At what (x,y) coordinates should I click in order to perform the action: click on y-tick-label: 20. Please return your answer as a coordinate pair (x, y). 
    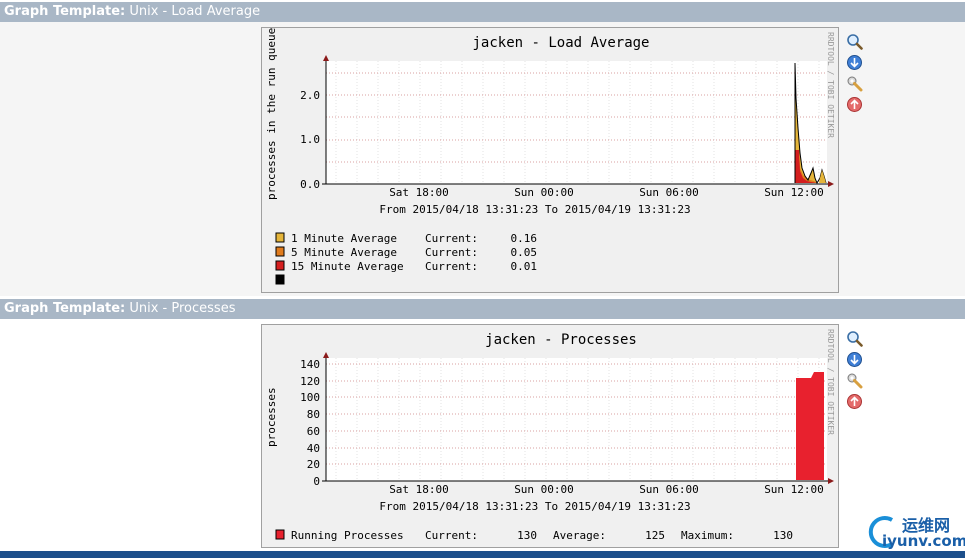
    Looking at the image, I should click on (313, 464).